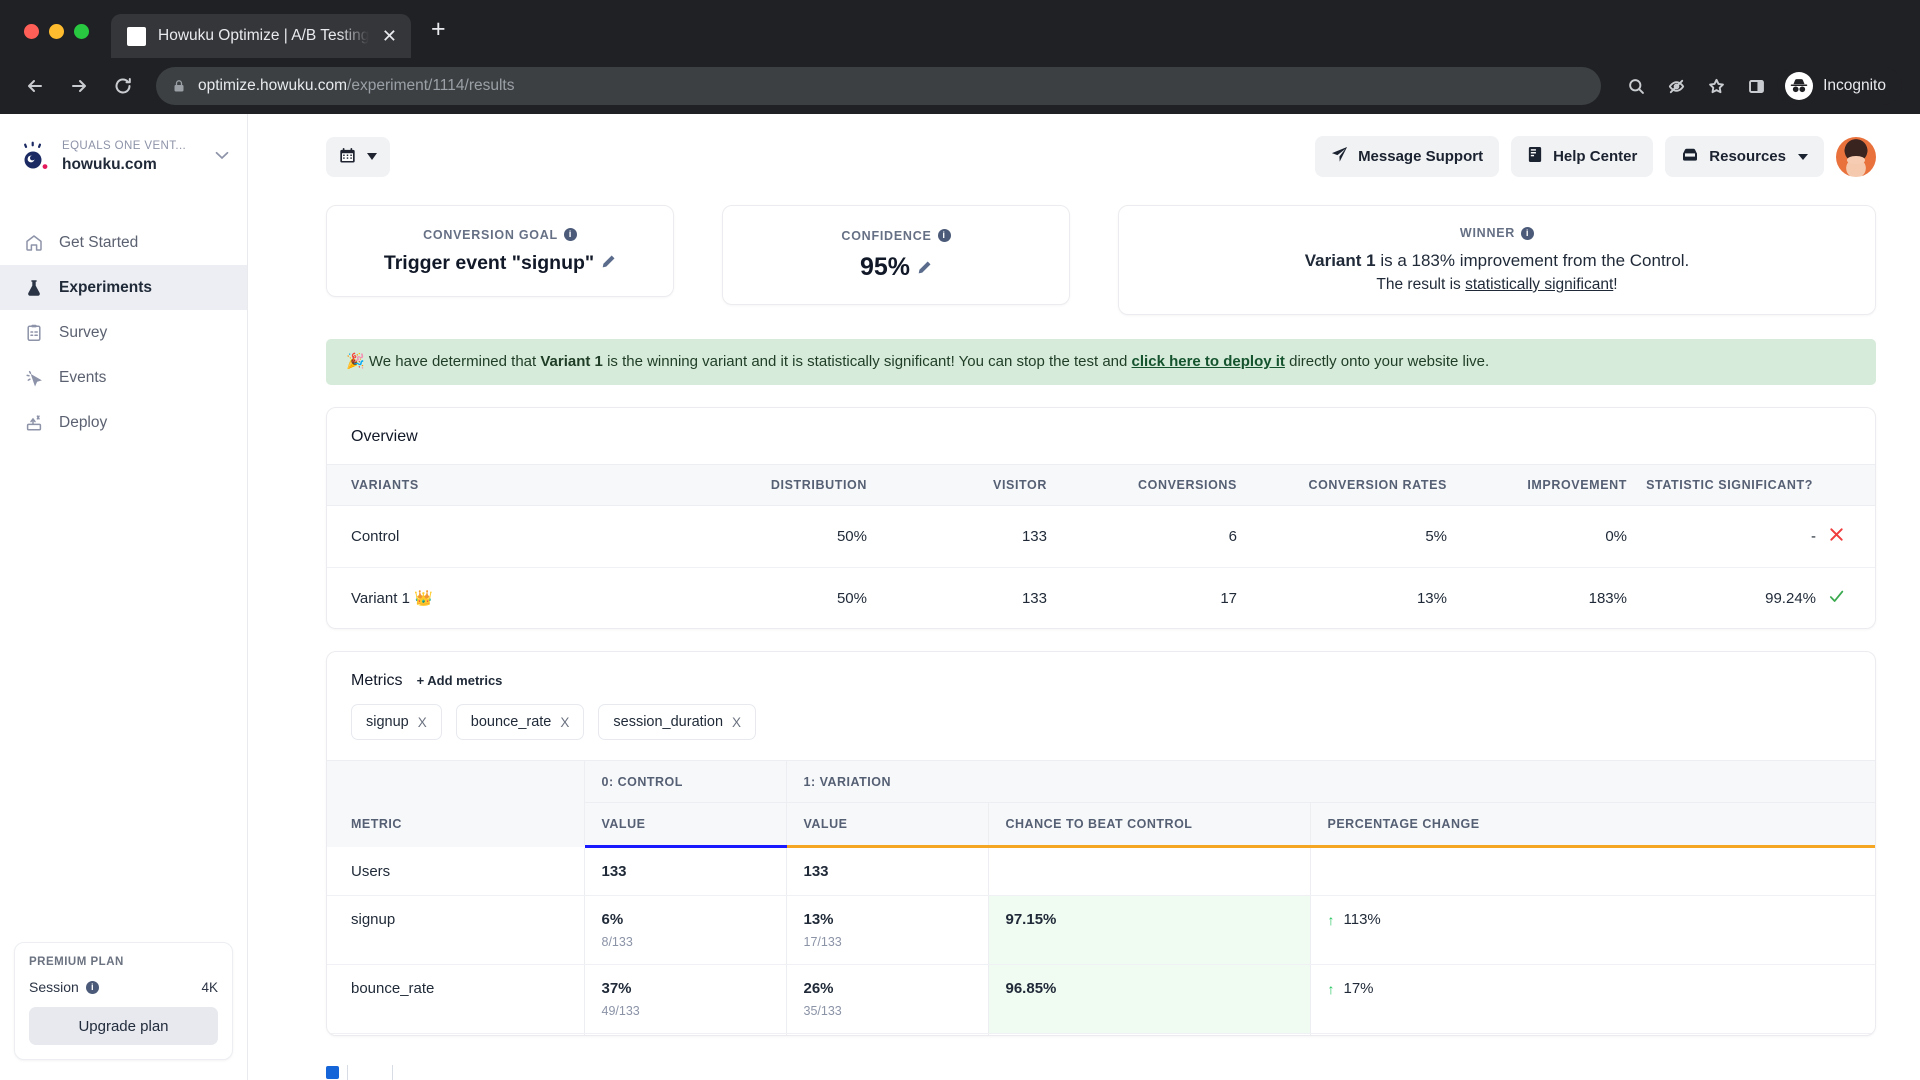  I want to click on percentage-change-cell: ↑ 113%, so click(1592, 930).